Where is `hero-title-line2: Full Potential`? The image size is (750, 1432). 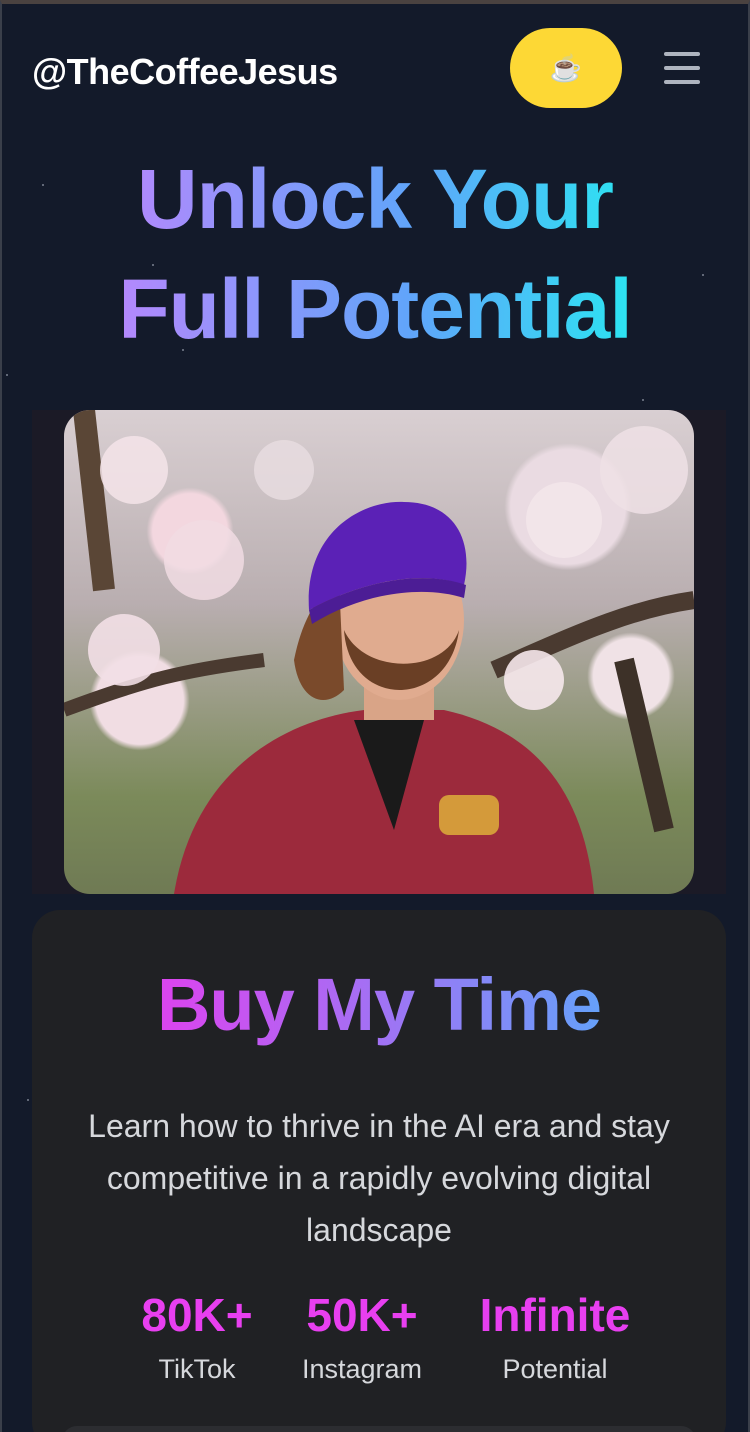 hero-title-line2: Full Potential is located at coordinates (375, 309).